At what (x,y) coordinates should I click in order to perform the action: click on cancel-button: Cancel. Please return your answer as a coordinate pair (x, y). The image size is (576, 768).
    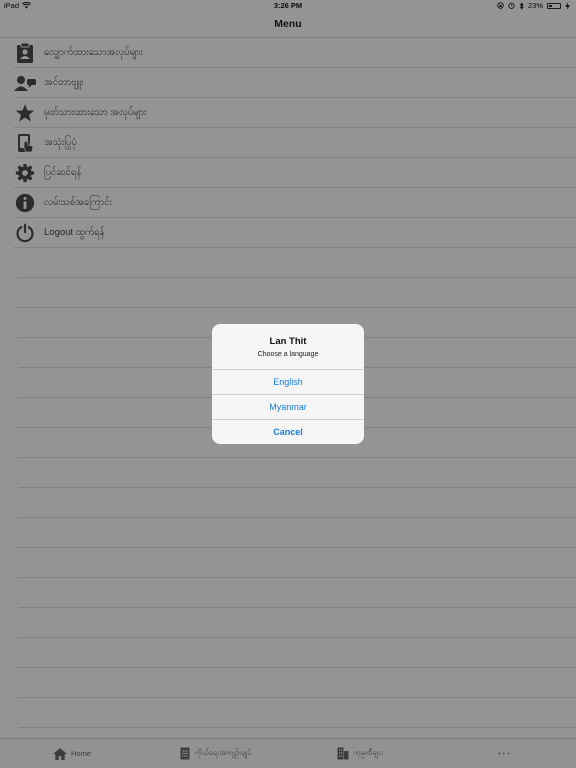
    Looking at the image, I should click on (288, 432).